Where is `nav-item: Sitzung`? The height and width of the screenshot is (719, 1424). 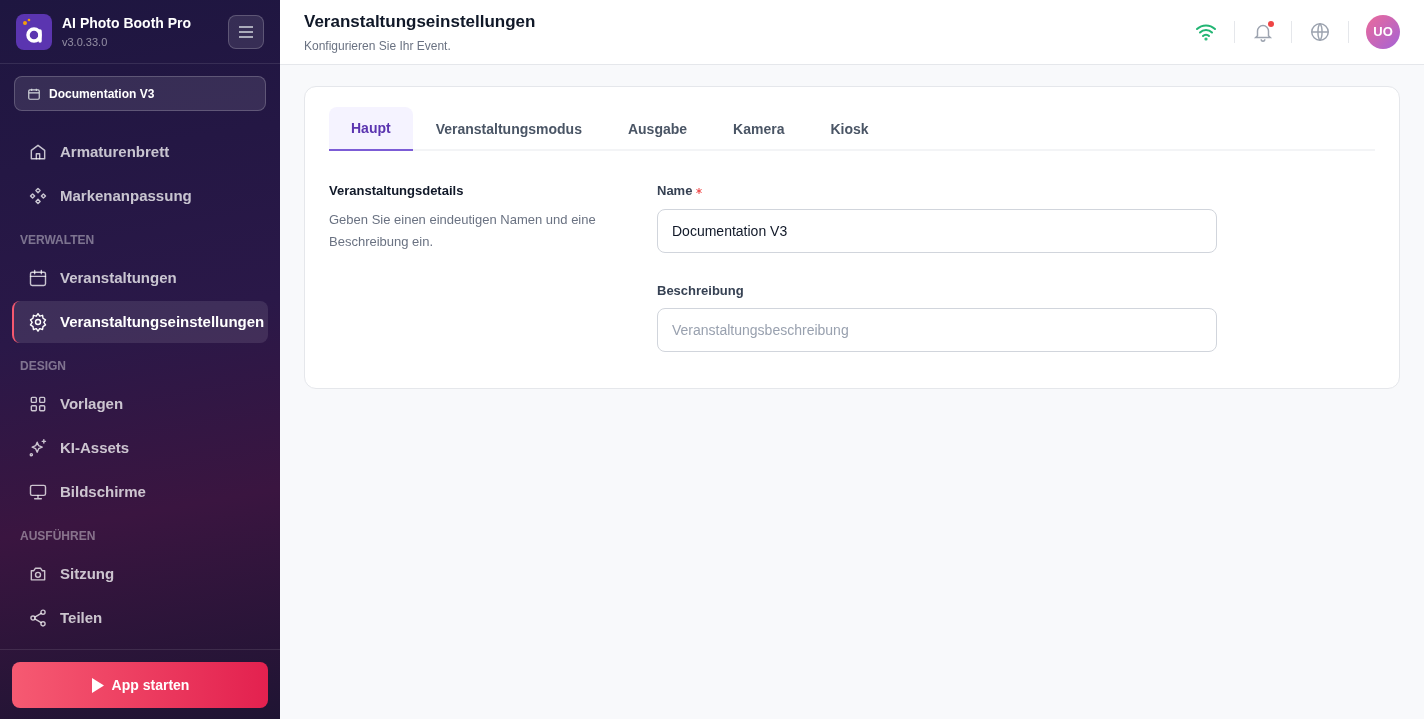 nav-item: Sitzung is located at coordinates (140, 574).